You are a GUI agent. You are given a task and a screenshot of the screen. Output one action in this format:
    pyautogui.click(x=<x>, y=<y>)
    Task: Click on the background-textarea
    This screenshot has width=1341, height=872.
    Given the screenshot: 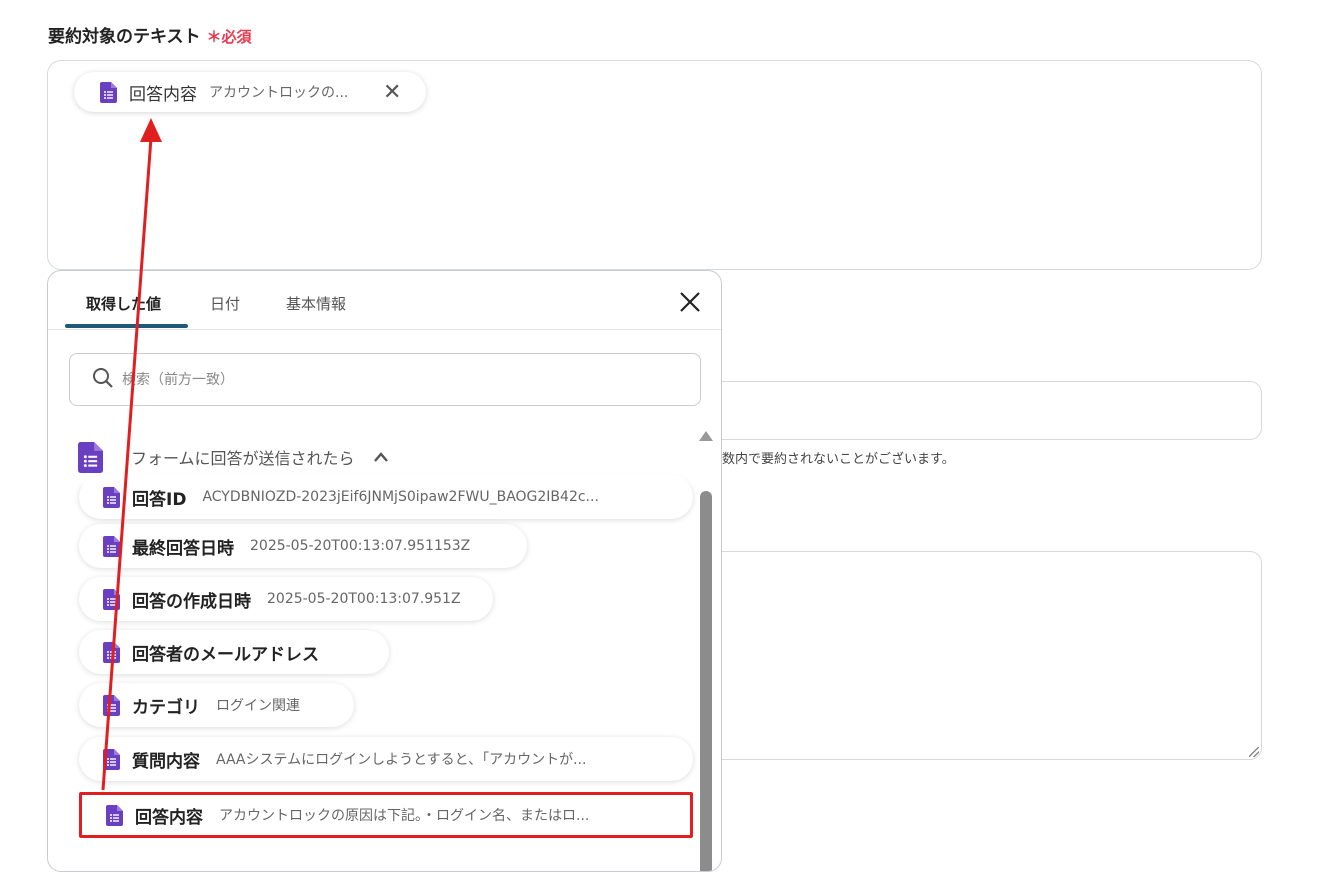 What is the action you would take?
    pyautogui.click(x=981, y=655)
    